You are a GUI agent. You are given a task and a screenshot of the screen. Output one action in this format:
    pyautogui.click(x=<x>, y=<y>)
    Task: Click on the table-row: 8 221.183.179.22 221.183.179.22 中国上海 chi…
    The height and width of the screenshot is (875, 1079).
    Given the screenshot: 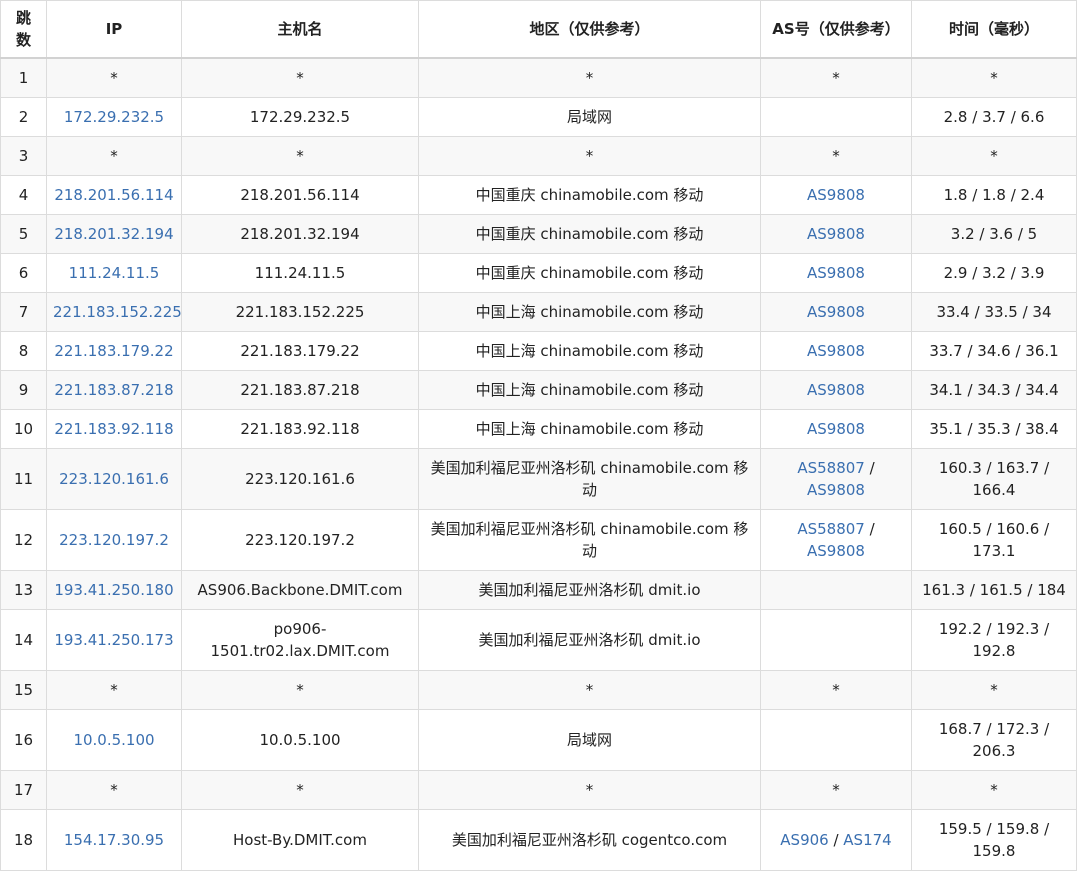 What is the action you would take?
    pyautogui.click(x=538, y=350)
    